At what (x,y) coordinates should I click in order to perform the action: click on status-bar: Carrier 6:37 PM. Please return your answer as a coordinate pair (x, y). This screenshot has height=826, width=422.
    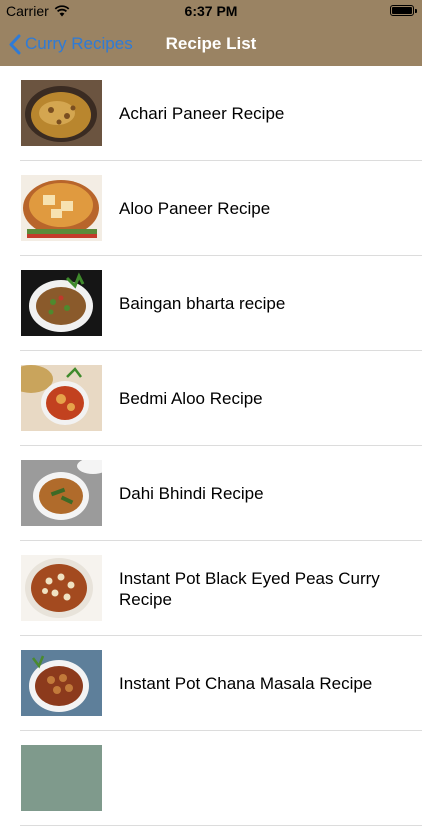
    Looking at the image, I should click on (211, 11).